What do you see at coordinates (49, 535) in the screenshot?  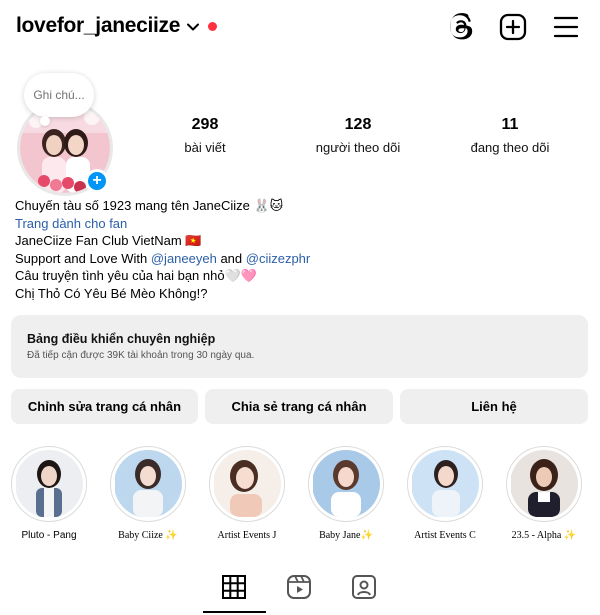 I see `highlight-label: Pluto - Pang` at bounding box center [49, 535].